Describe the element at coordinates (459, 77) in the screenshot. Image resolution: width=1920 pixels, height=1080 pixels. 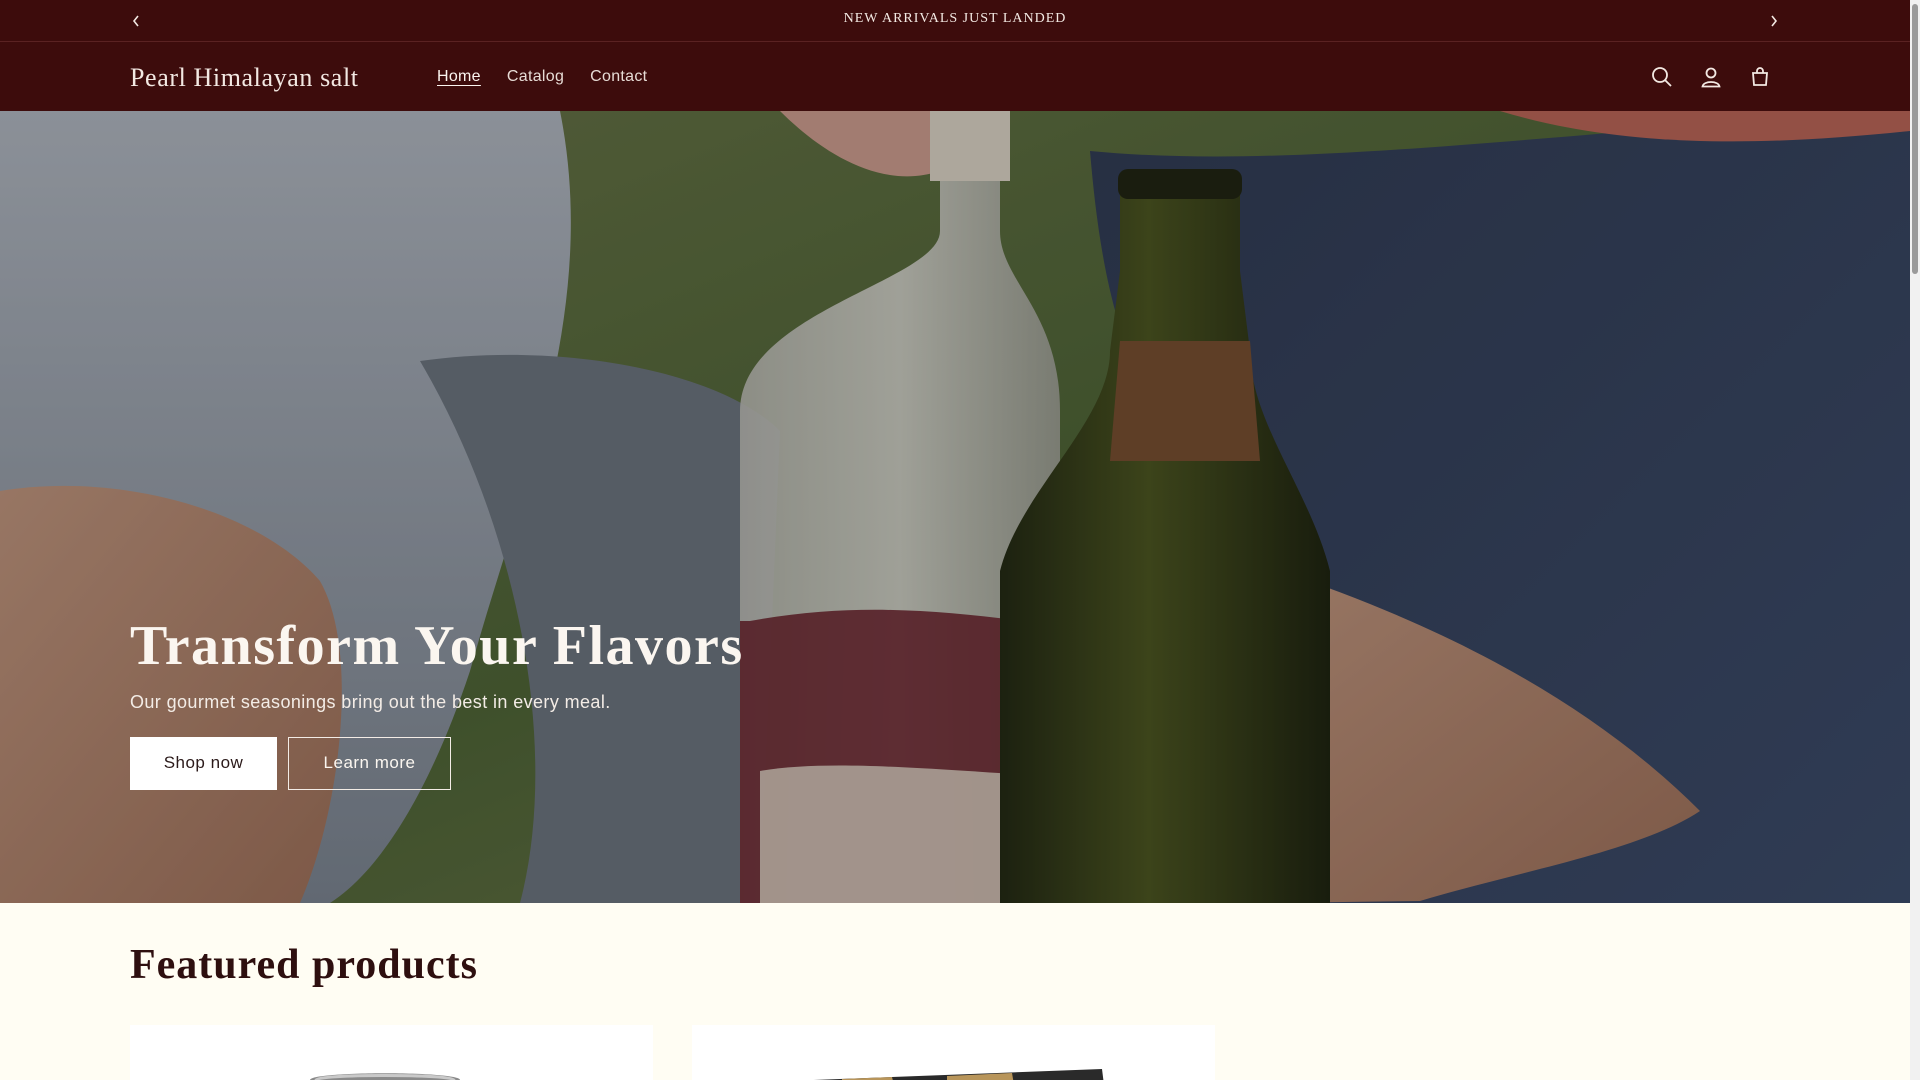
I see `nav-home: Home` at that location.